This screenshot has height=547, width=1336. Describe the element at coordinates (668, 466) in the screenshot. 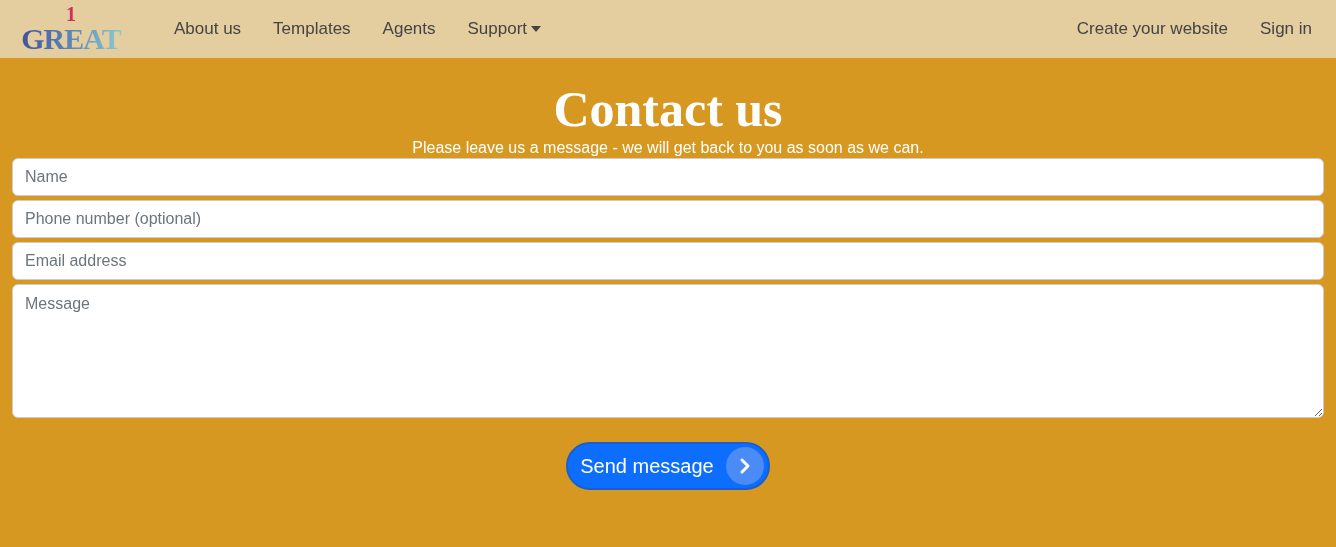

I see `send-message-button: Send message` at that location.